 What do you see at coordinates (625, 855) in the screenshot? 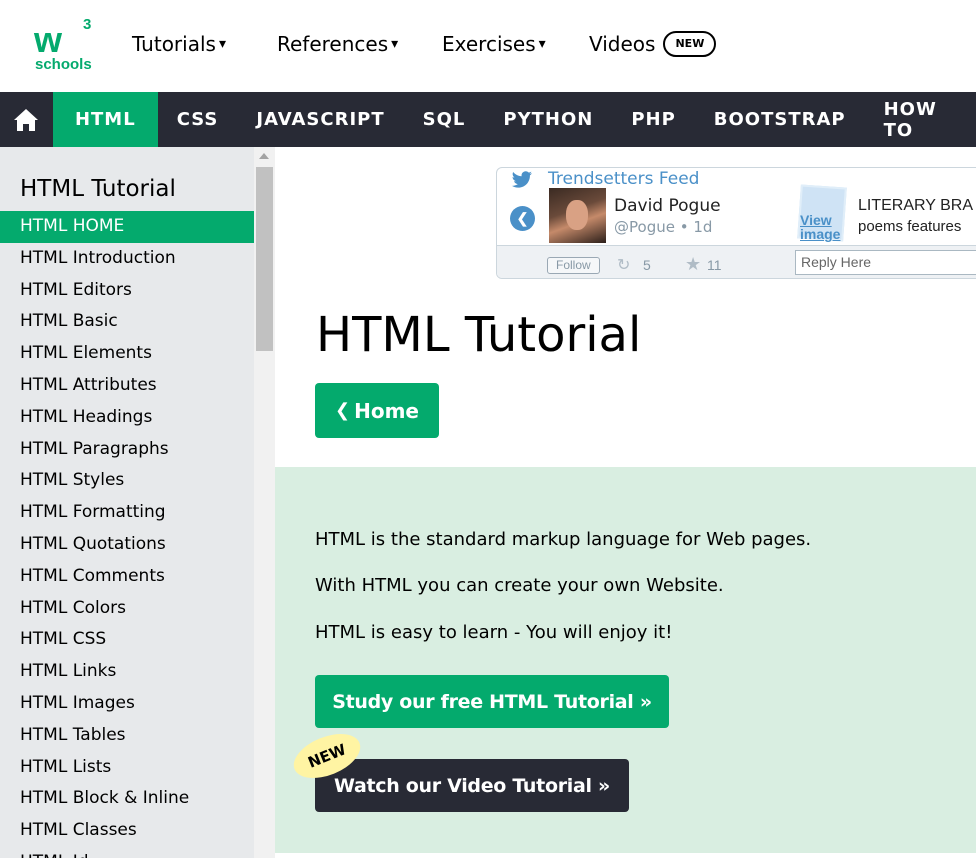
I see `section-divider` at bounding box center [625, 855].